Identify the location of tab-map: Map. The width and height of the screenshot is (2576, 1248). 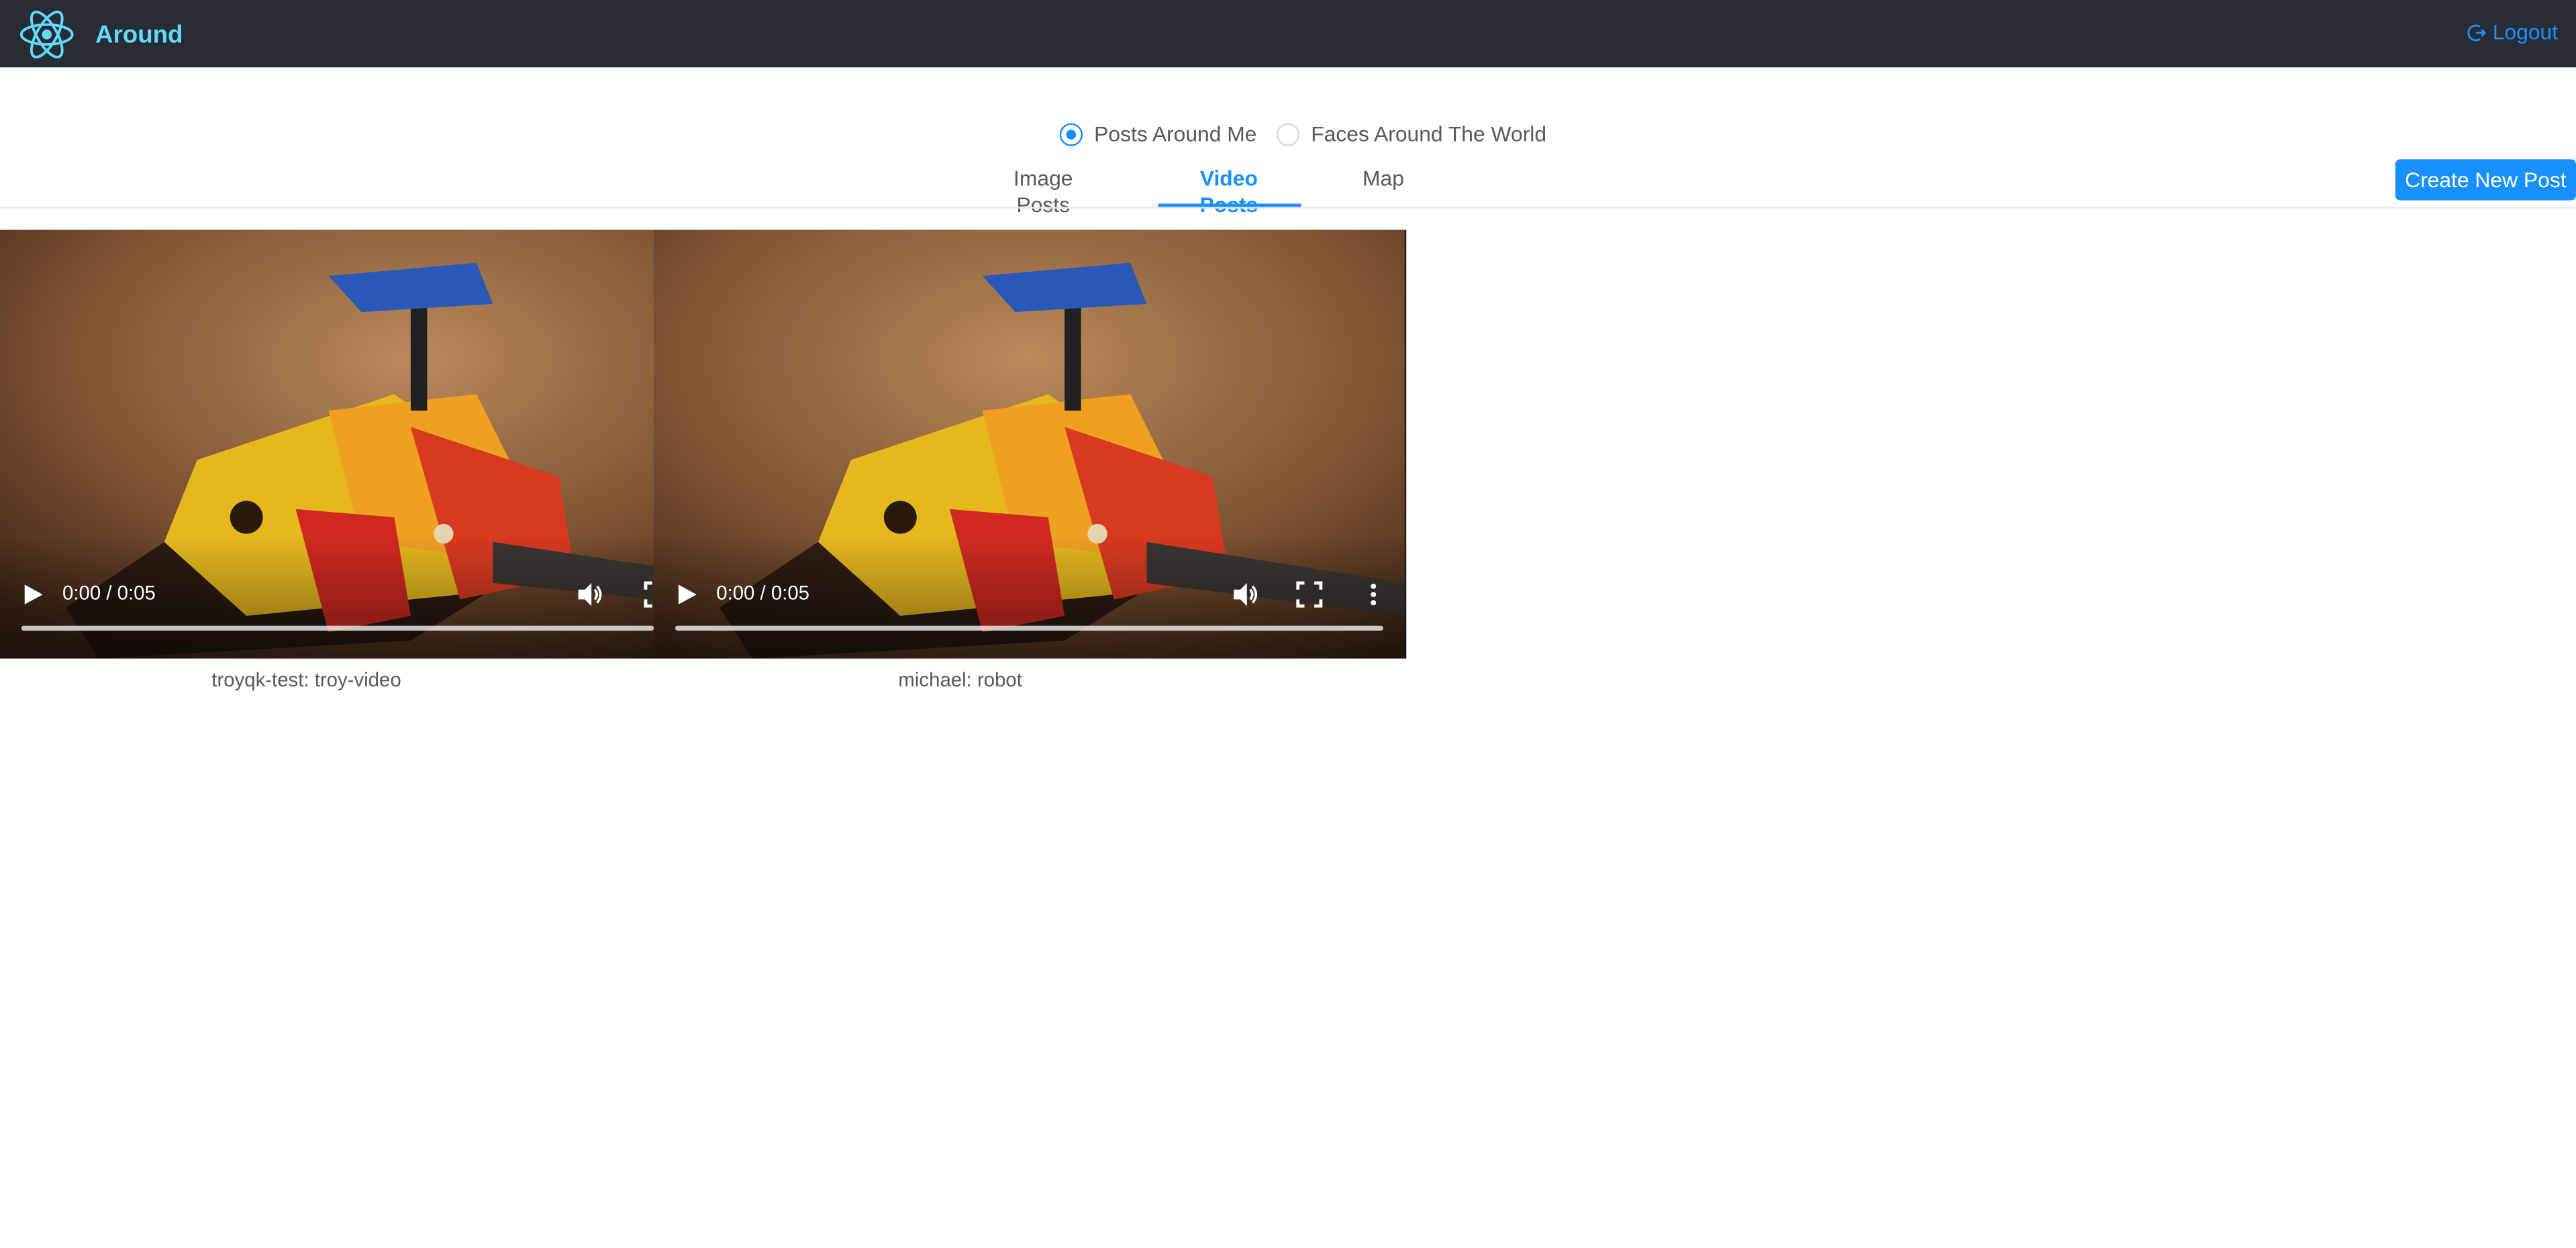
(1383, 179).